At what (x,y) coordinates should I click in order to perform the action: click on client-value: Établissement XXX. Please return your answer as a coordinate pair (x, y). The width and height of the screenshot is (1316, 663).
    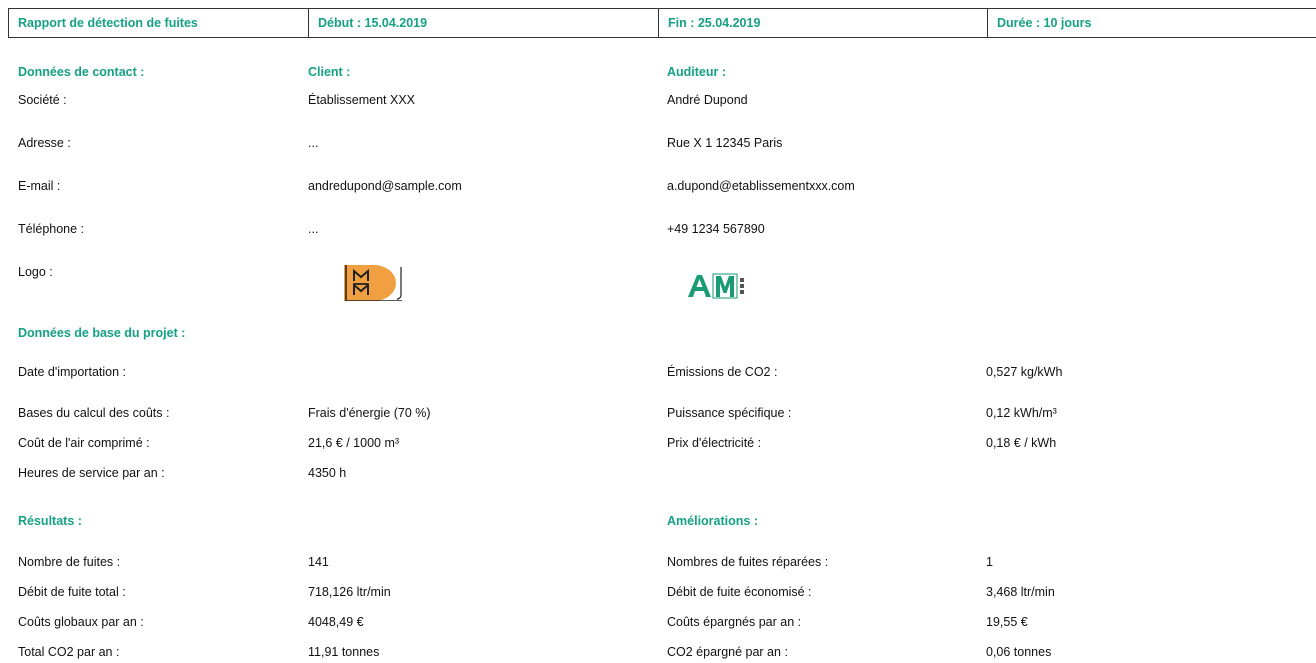
    Looking at the image, I should click on (361, 100).